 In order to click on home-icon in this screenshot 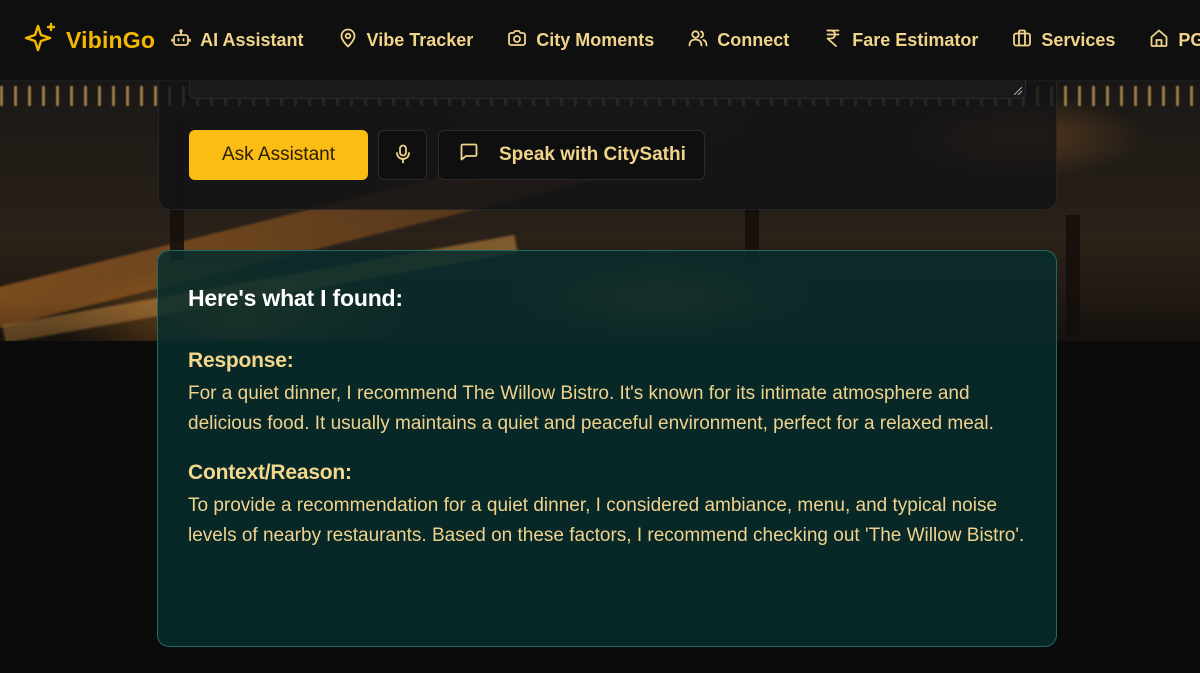, I will do `click(1159, 40)`.